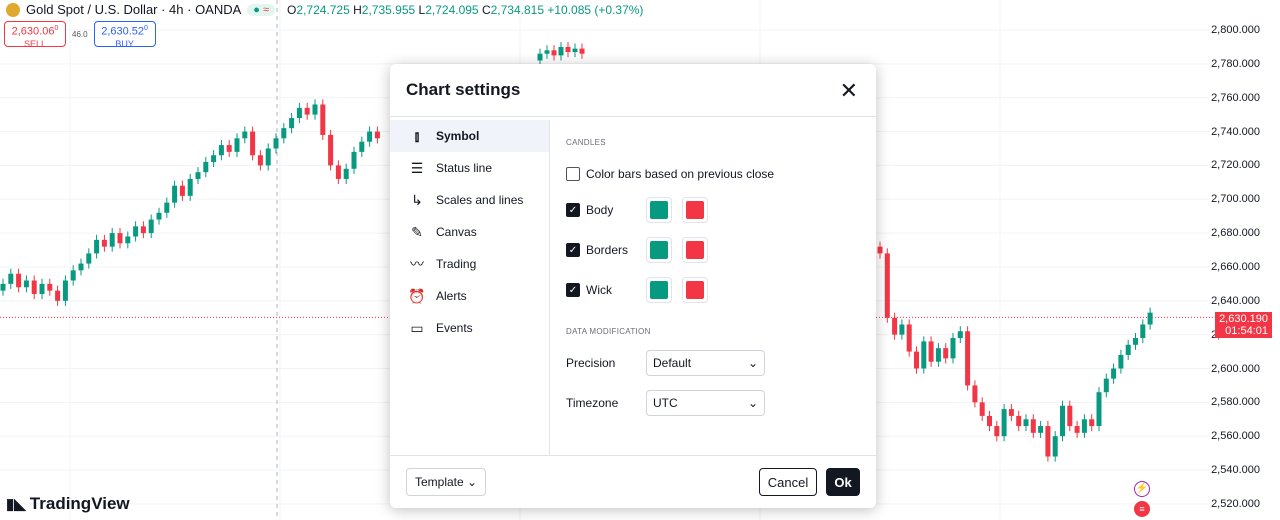 The width and height of the screenshot is (1280, 520). Describe the element at coordinates (608, 331) in the screenshot. I see `data-modification-header: DATA MODIFICATION` at that location.